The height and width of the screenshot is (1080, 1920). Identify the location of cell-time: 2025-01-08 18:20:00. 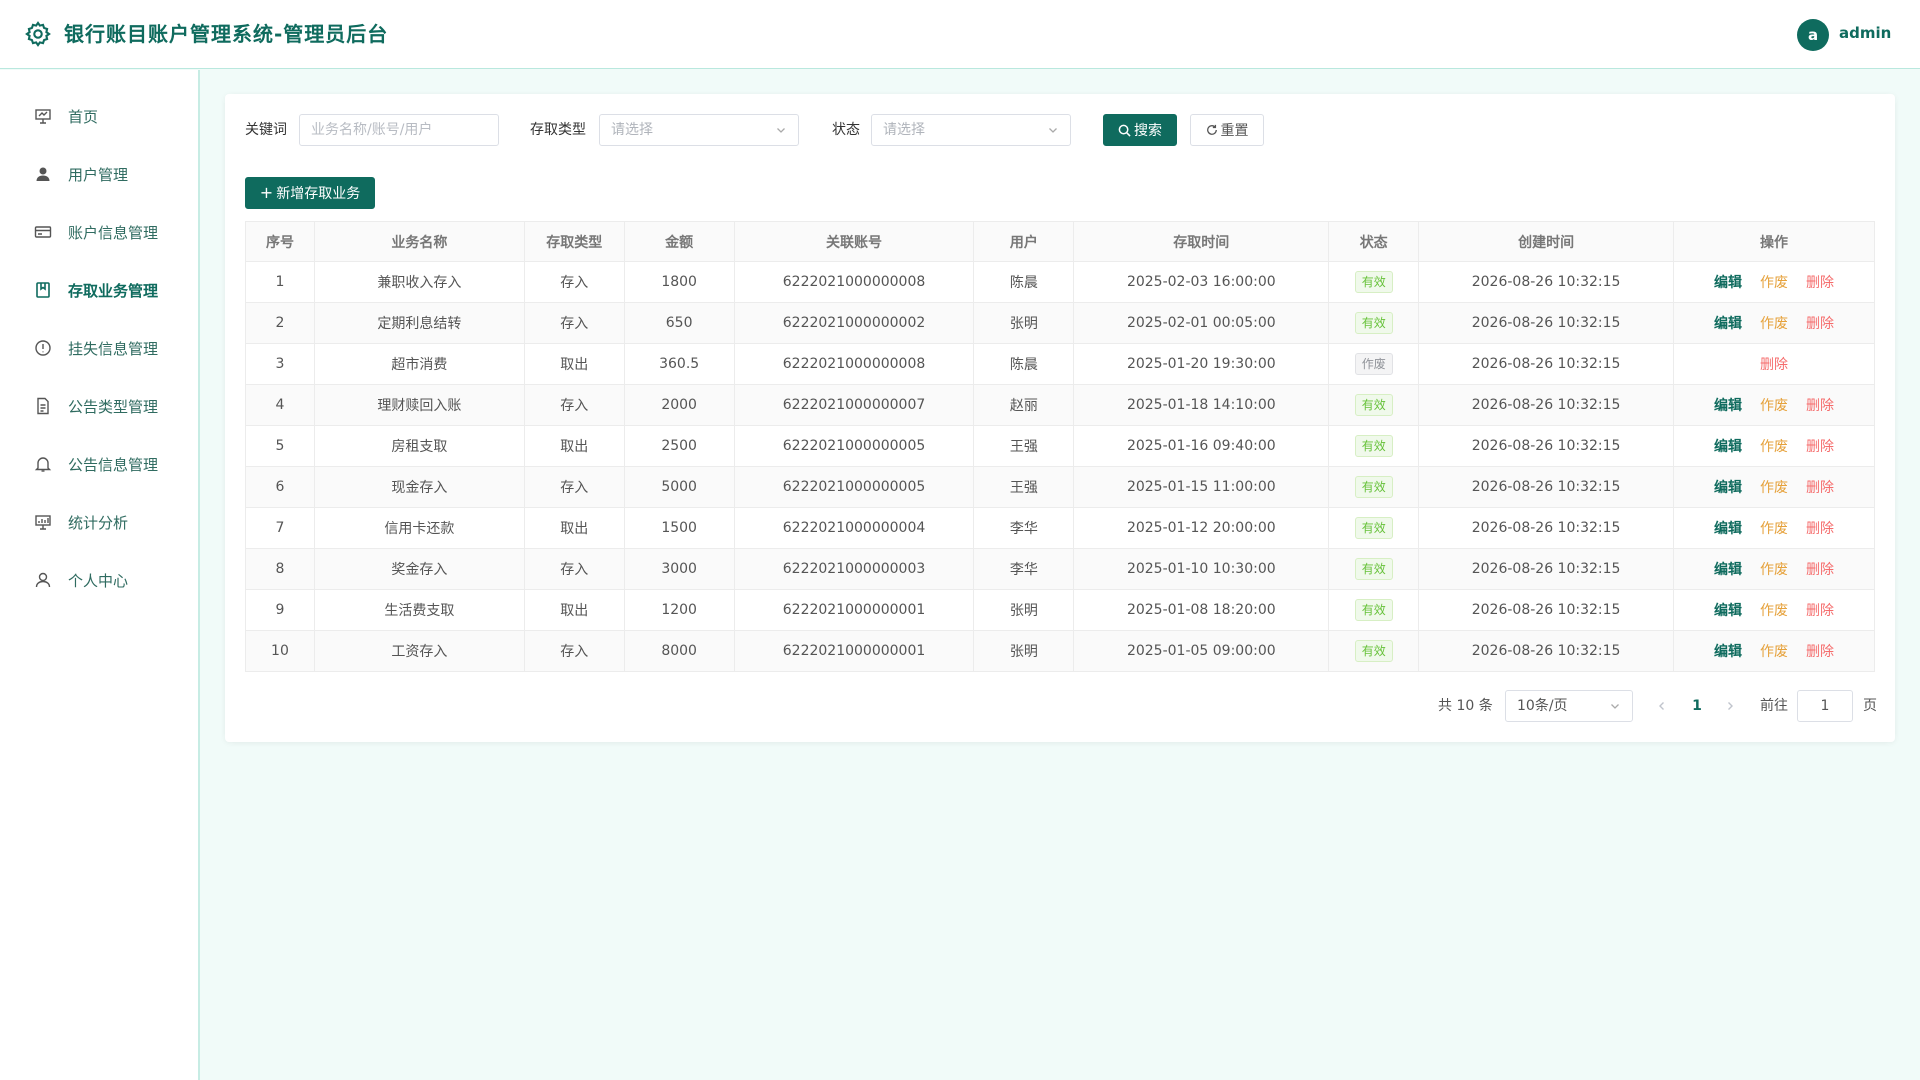
(1201, 610).